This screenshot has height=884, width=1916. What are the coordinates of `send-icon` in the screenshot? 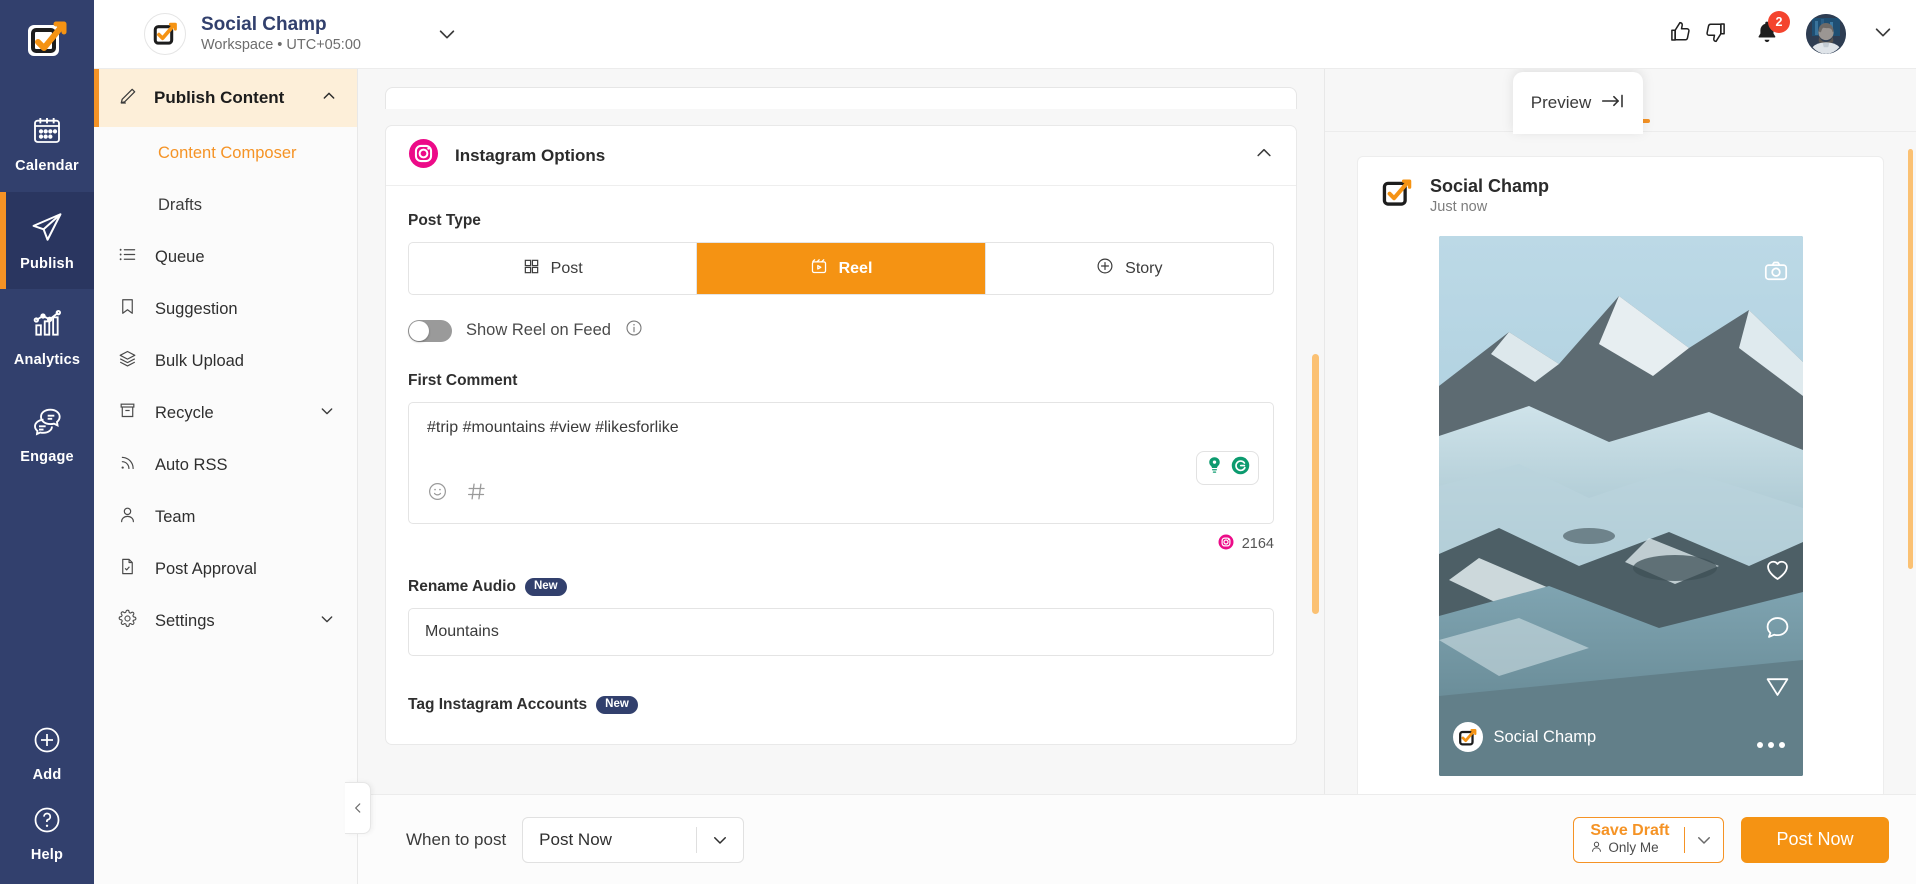 It's located at (1777, 688).